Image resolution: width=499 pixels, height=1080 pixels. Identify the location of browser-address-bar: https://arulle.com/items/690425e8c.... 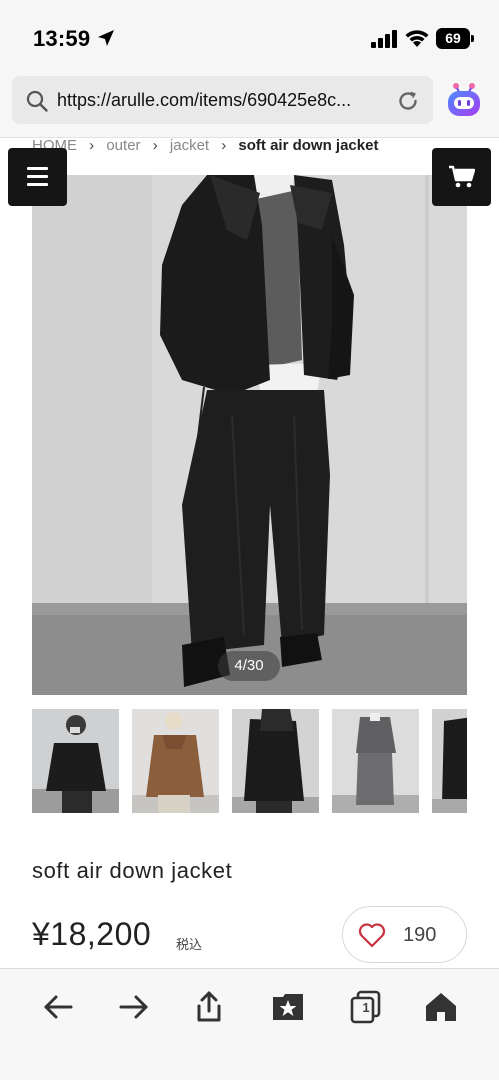
(249, 105).